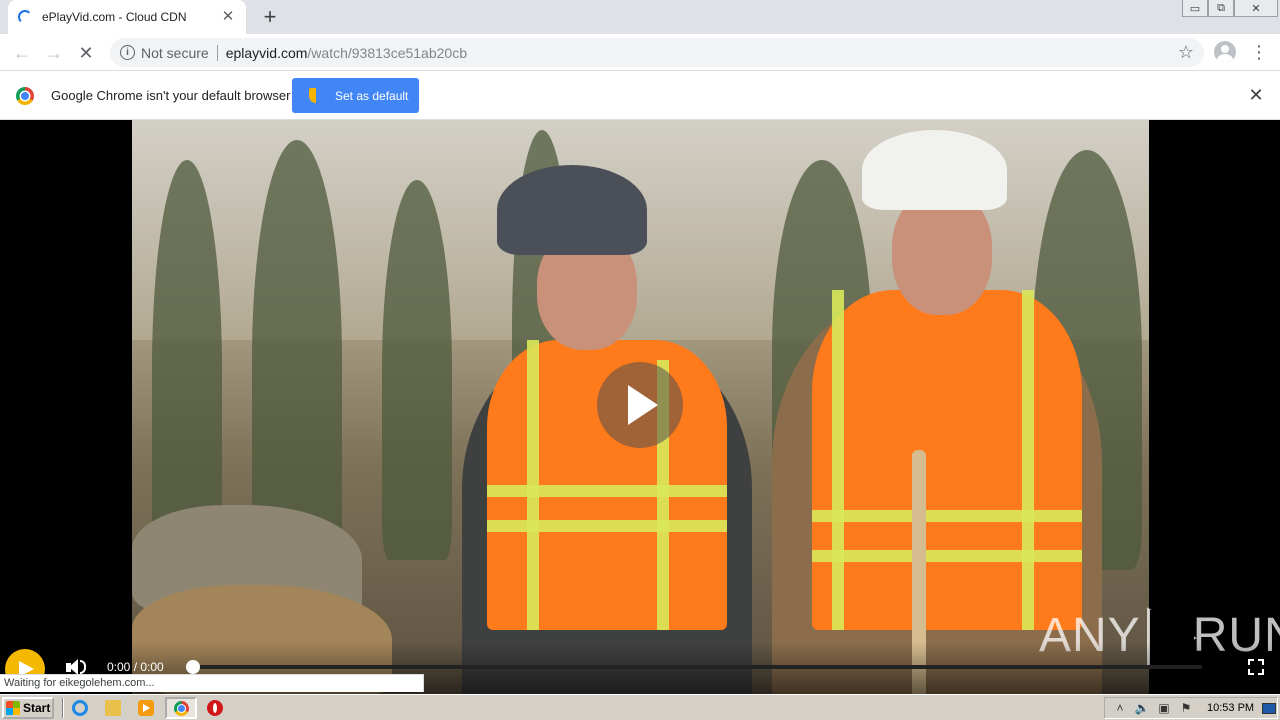 The width and height of the screenshot is (1280, 720). What do you see at coordinates (1269, 708) in the screenshot?
I see `show-desktop-icon` at bounding box center [1269, 708].